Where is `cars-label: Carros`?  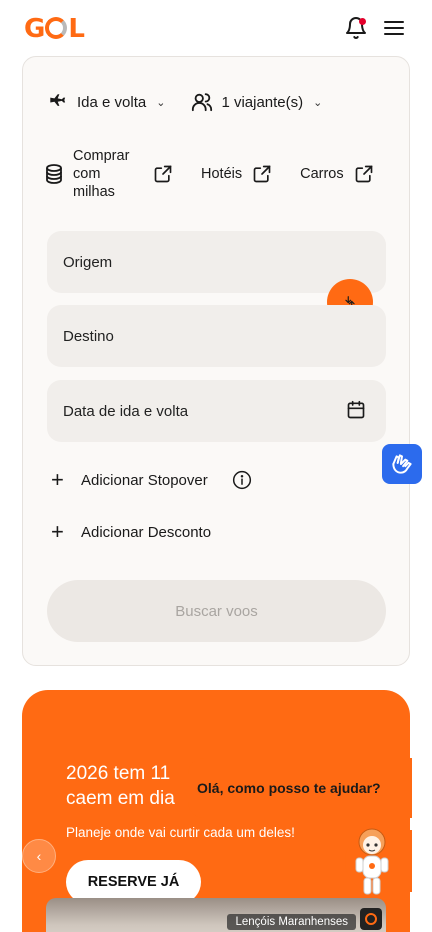 cars-label: Carros is located at coordinates (322, 174).